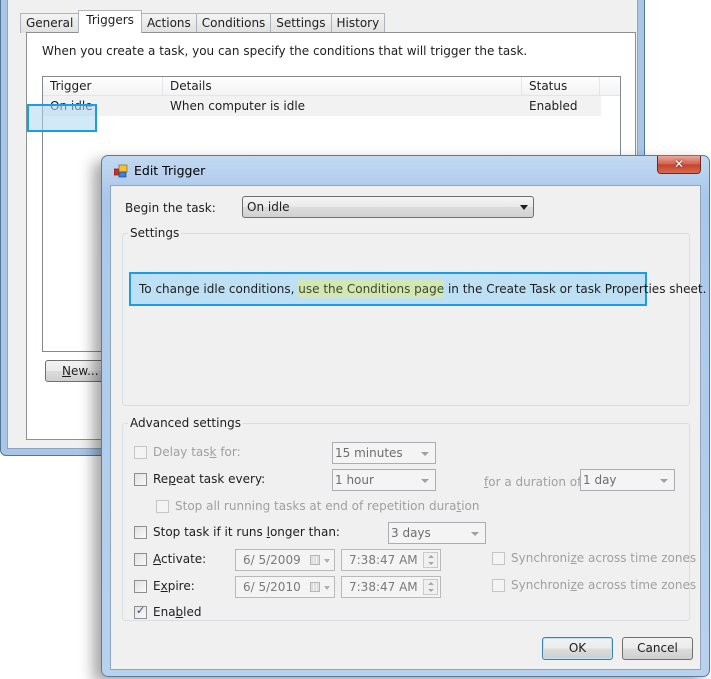 Image resolution: width=711 pixels, height=679 pixels. Describe the element at coordinates (197, 452) in the screenshot. I see `delay-task-label: Delay task for:` at that location.